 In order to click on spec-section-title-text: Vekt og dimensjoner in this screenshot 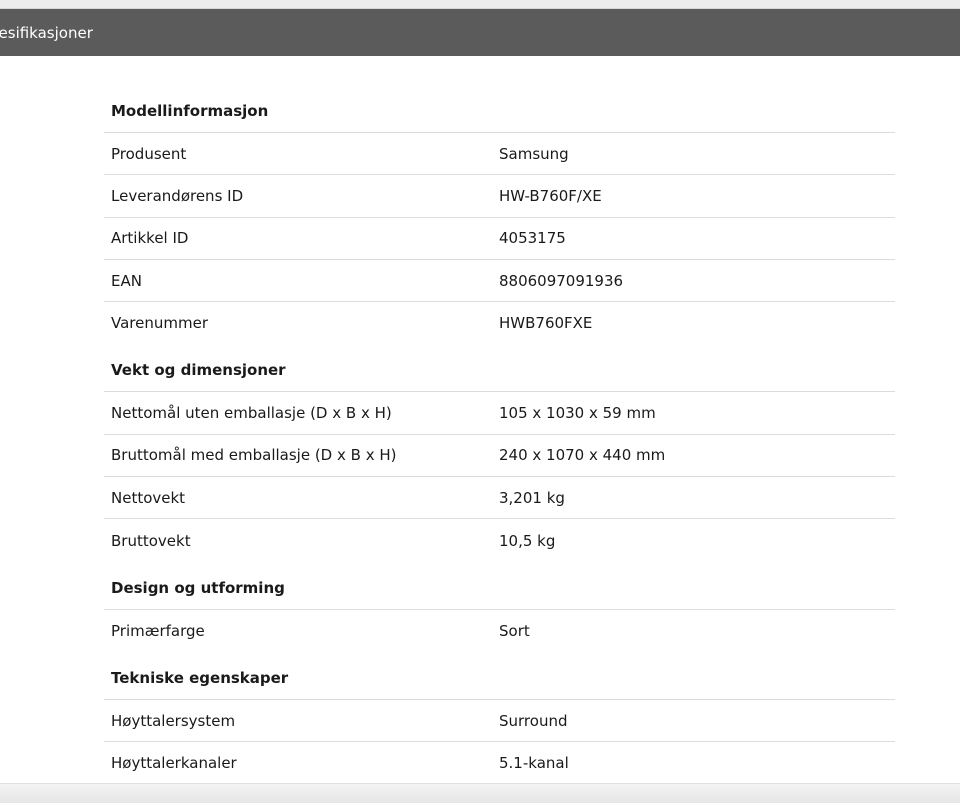, I will do `click(198, 370)`.